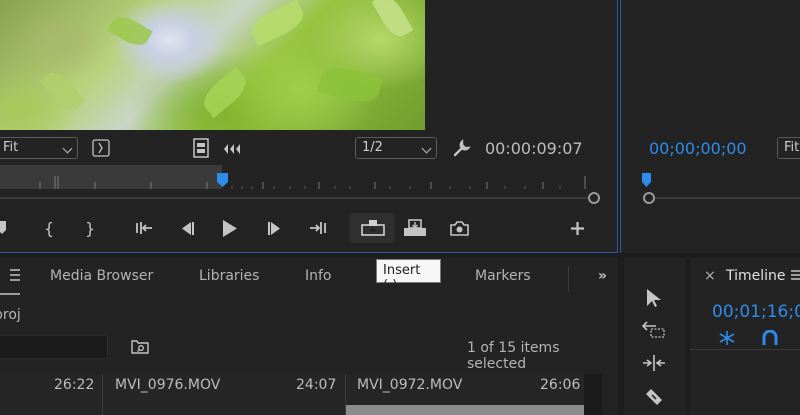  Describe the element at coordinates (4, 228) in the screenshot. I see `add-marker-icon` at that location.